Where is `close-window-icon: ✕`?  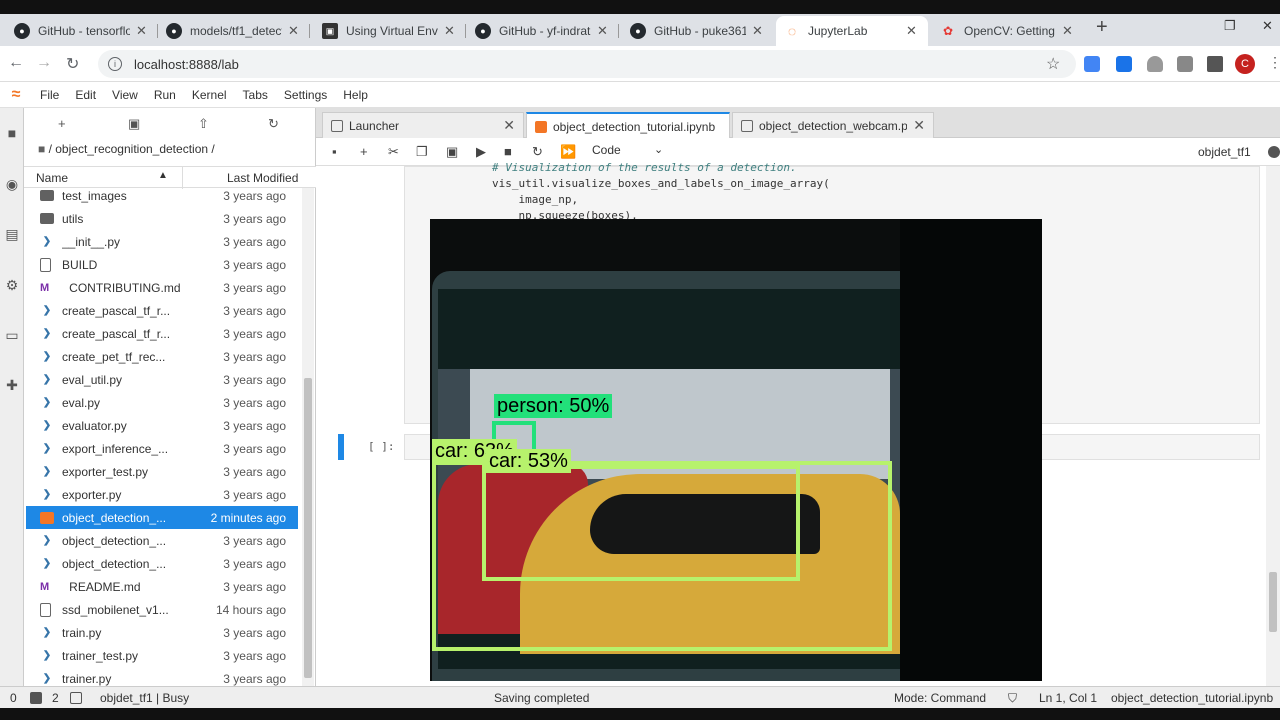
close-window-icon: ✕ is located at coordinates (1267, 26).